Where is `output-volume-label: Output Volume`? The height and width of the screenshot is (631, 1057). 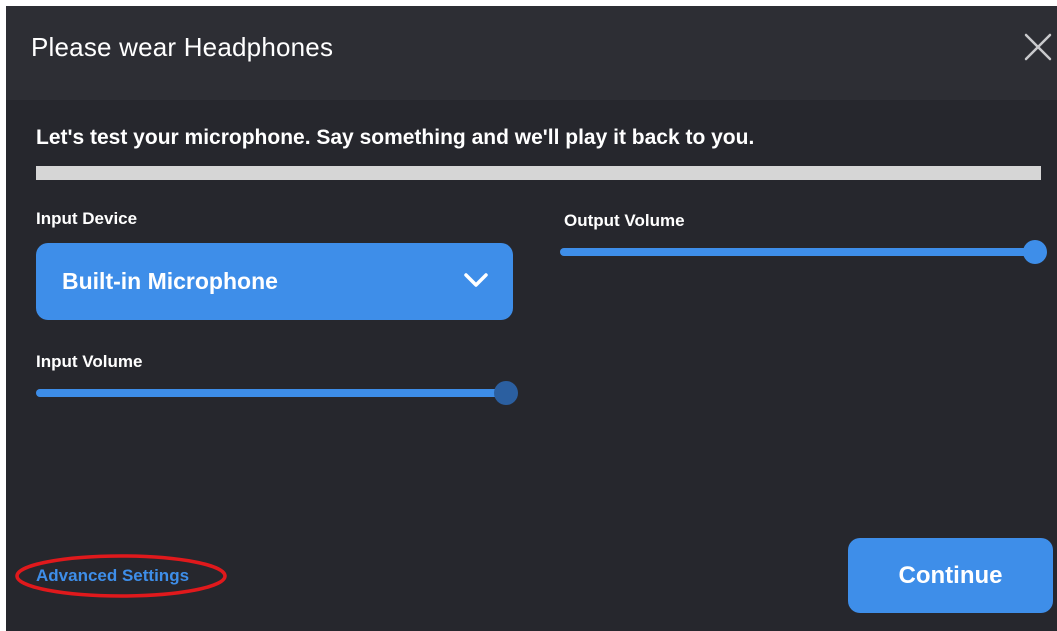
output-volume-label: Output Volume is located at coordinates (624, 220).